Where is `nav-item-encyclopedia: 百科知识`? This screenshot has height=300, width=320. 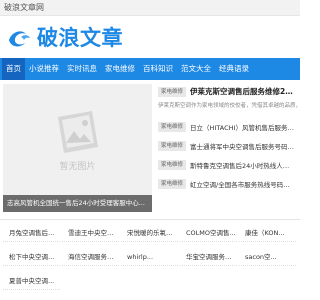
nav-item-encyclopedia: 百科知识 is located at coordinates (158, 69).